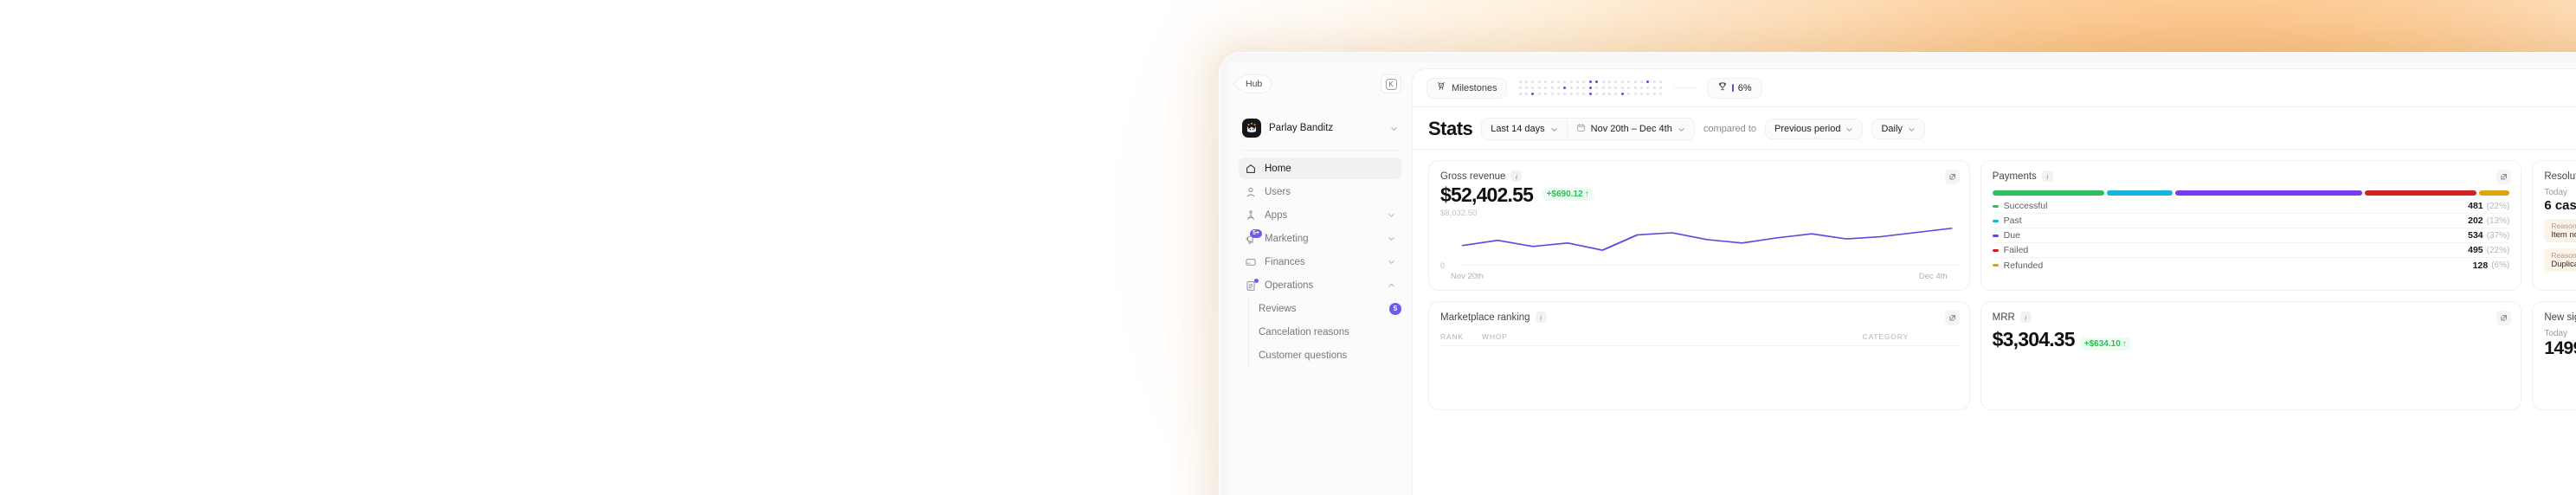  What do you see at coordinates (1255, 83) in the screenshot?
I see `hub-tab: Hub` at bounding box center [1255, 83].